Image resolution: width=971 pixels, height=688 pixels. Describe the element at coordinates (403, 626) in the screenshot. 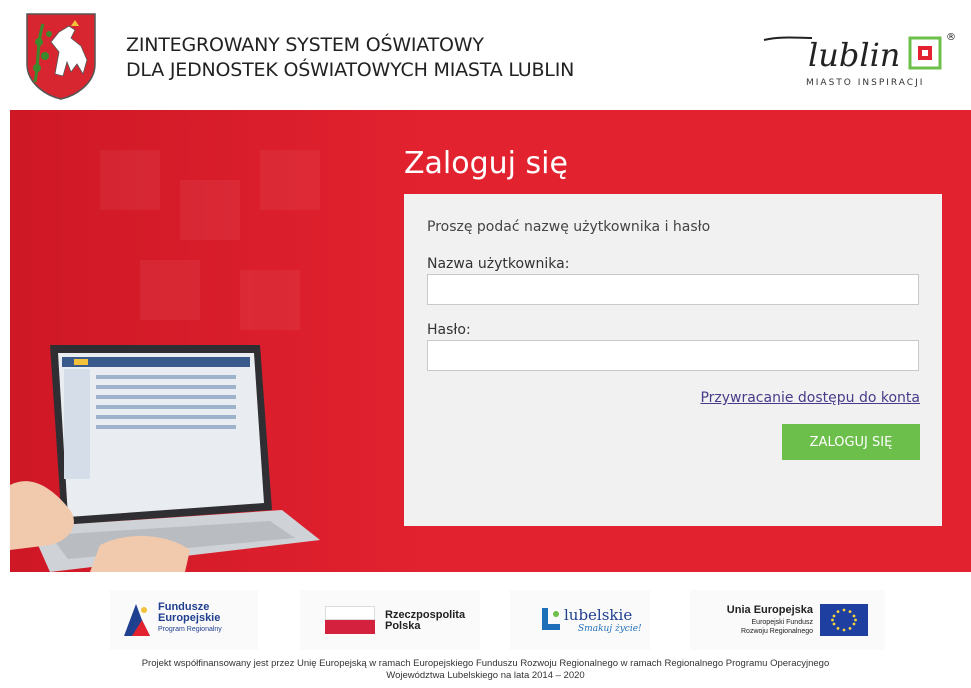

I see `rp-line2: Polska` at that location.